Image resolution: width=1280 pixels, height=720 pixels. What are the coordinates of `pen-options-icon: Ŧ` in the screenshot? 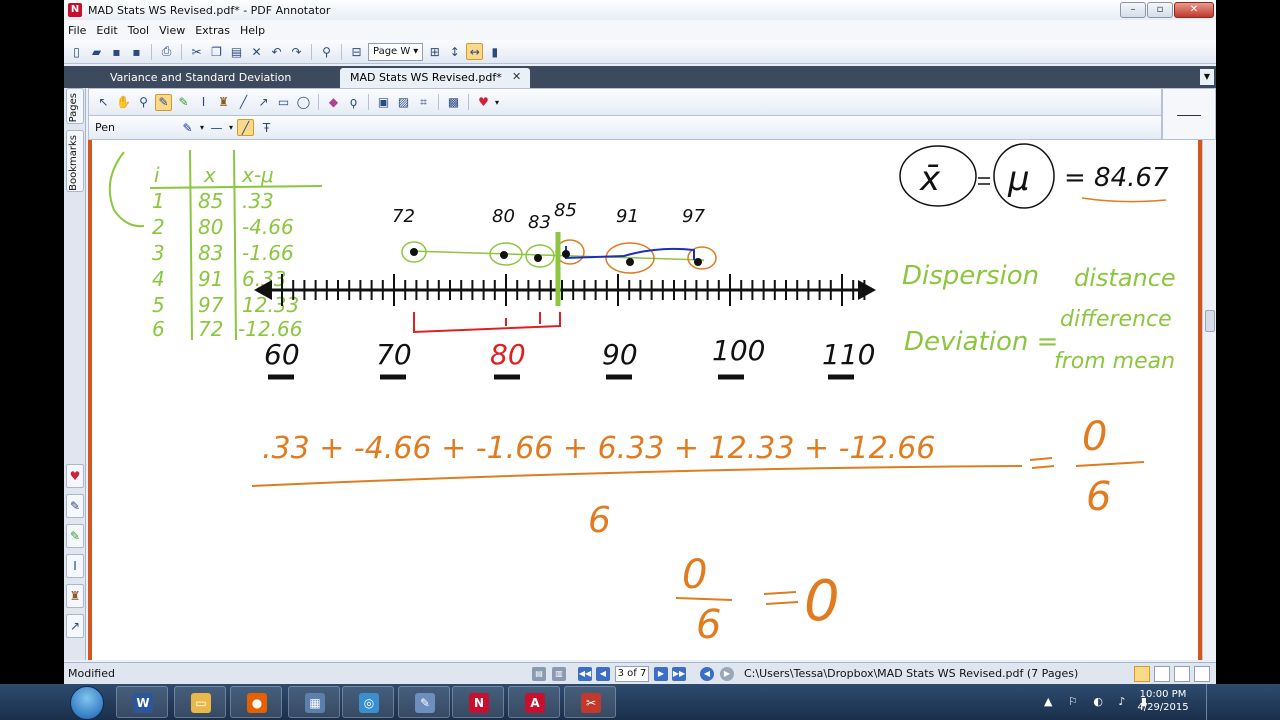 It's located at (266, 127).